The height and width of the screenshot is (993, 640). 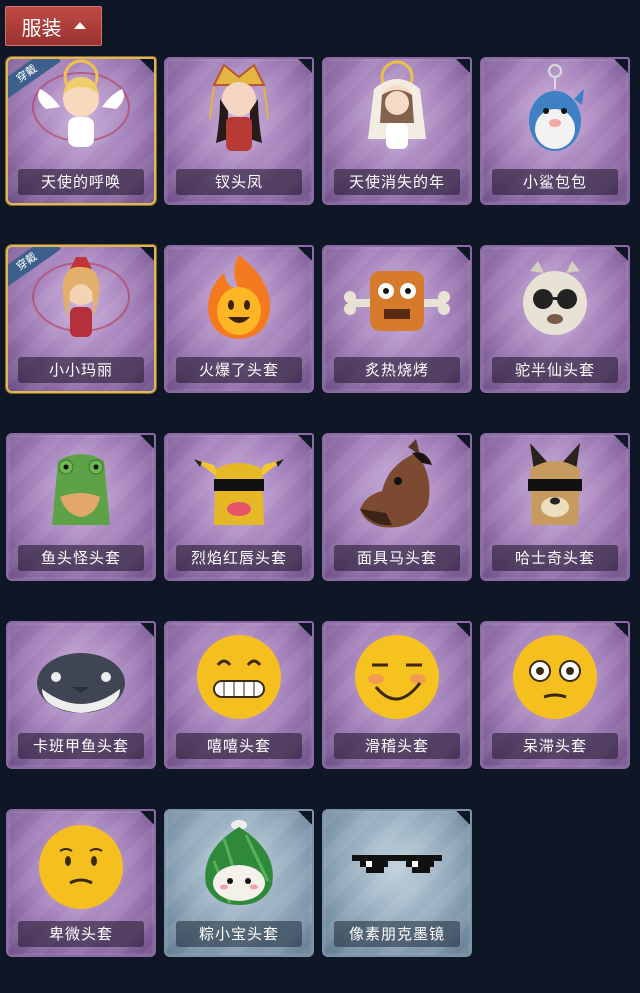 I want to click on costume-name: 面具马头套, so click(x=397, y=558).